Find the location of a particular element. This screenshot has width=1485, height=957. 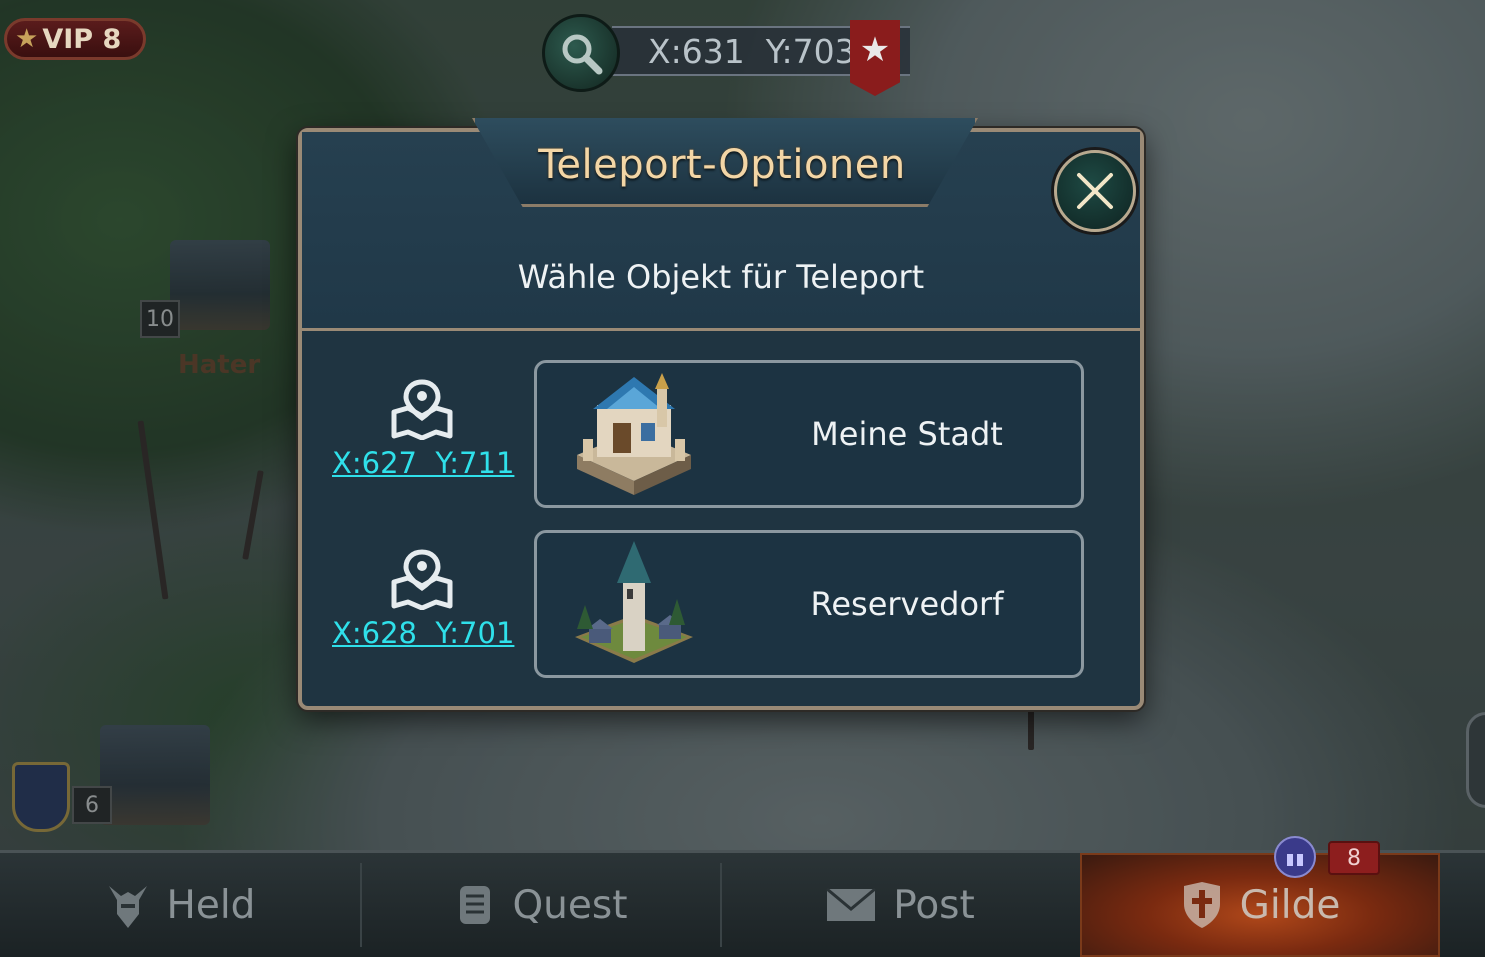

vip-badge: ★ VIP 8 is located at coordinates (75, 39).